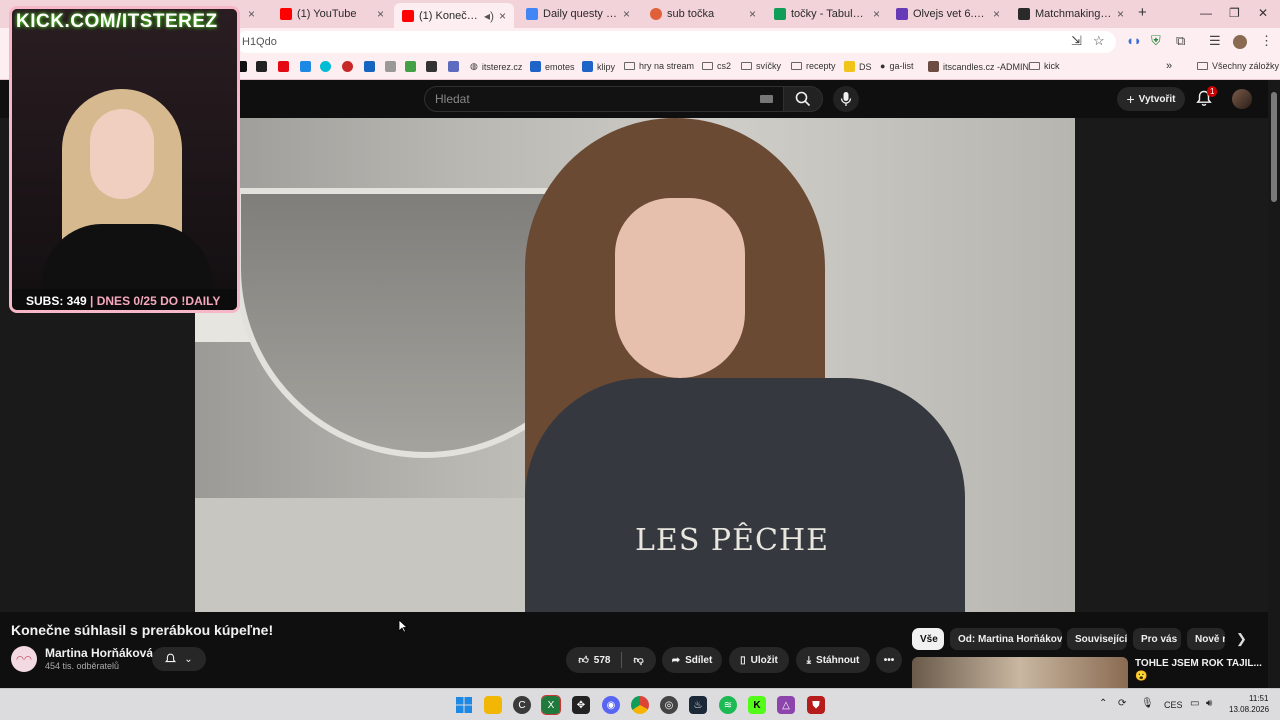  What do you see at coordinates (1180, 41) in the screenshot?
I see `extensions-puzzle-icon: ⧉` at bounding box center [1180, 41].